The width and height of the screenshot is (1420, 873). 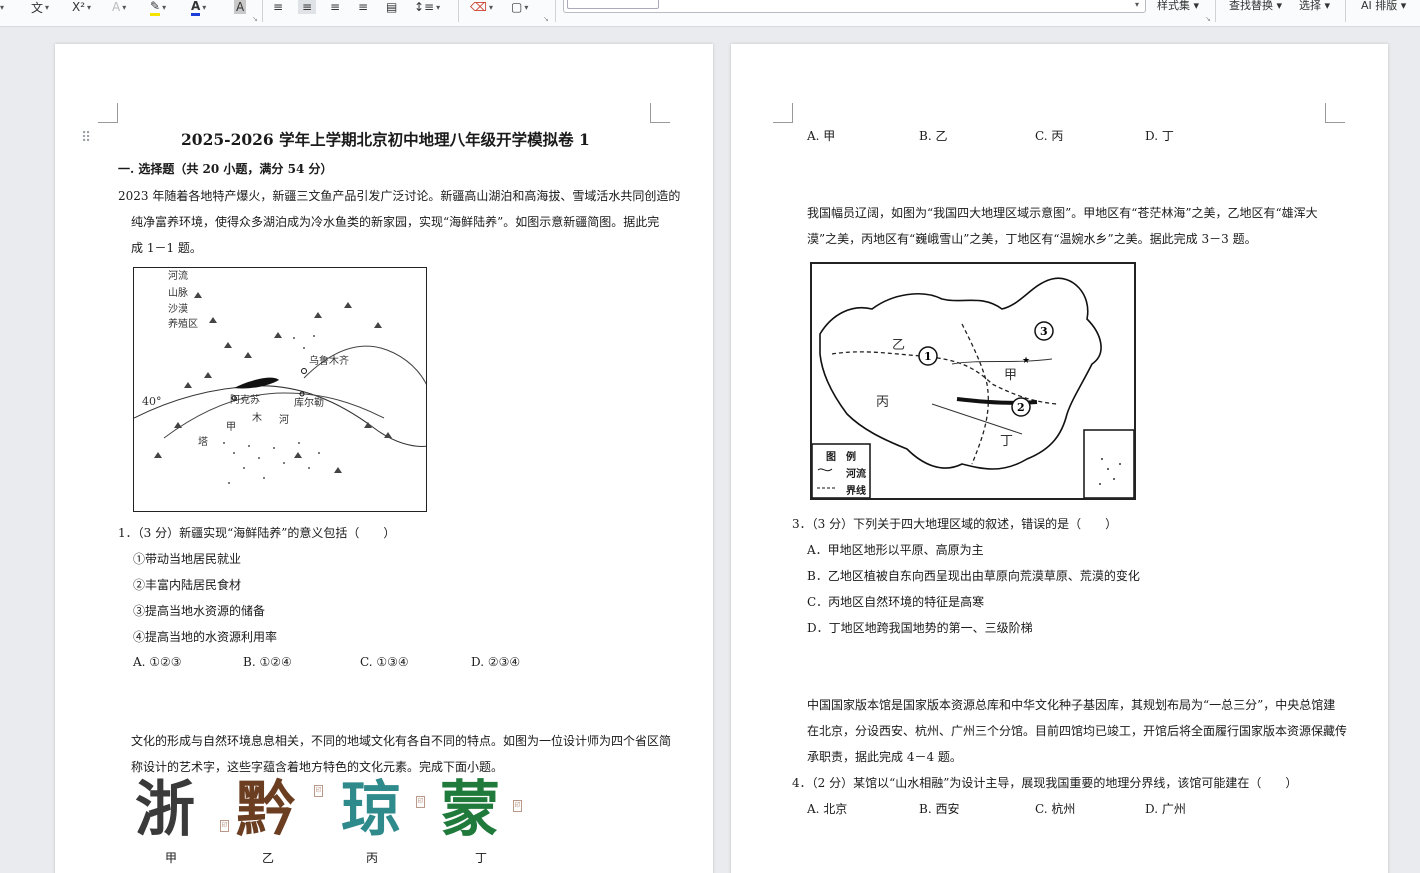 What do you see at coordinates (1251, 6) in the screenshot?
I see `find-replace-label: 查找替换` at bounding box center [1251, 6].